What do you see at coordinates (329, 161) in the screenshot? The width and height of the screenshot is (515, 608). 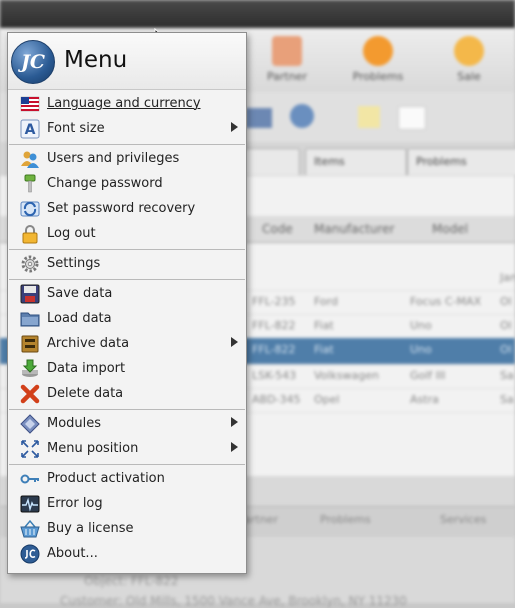 I see `tab-items-label: Items` at bounding box center [329, 161].